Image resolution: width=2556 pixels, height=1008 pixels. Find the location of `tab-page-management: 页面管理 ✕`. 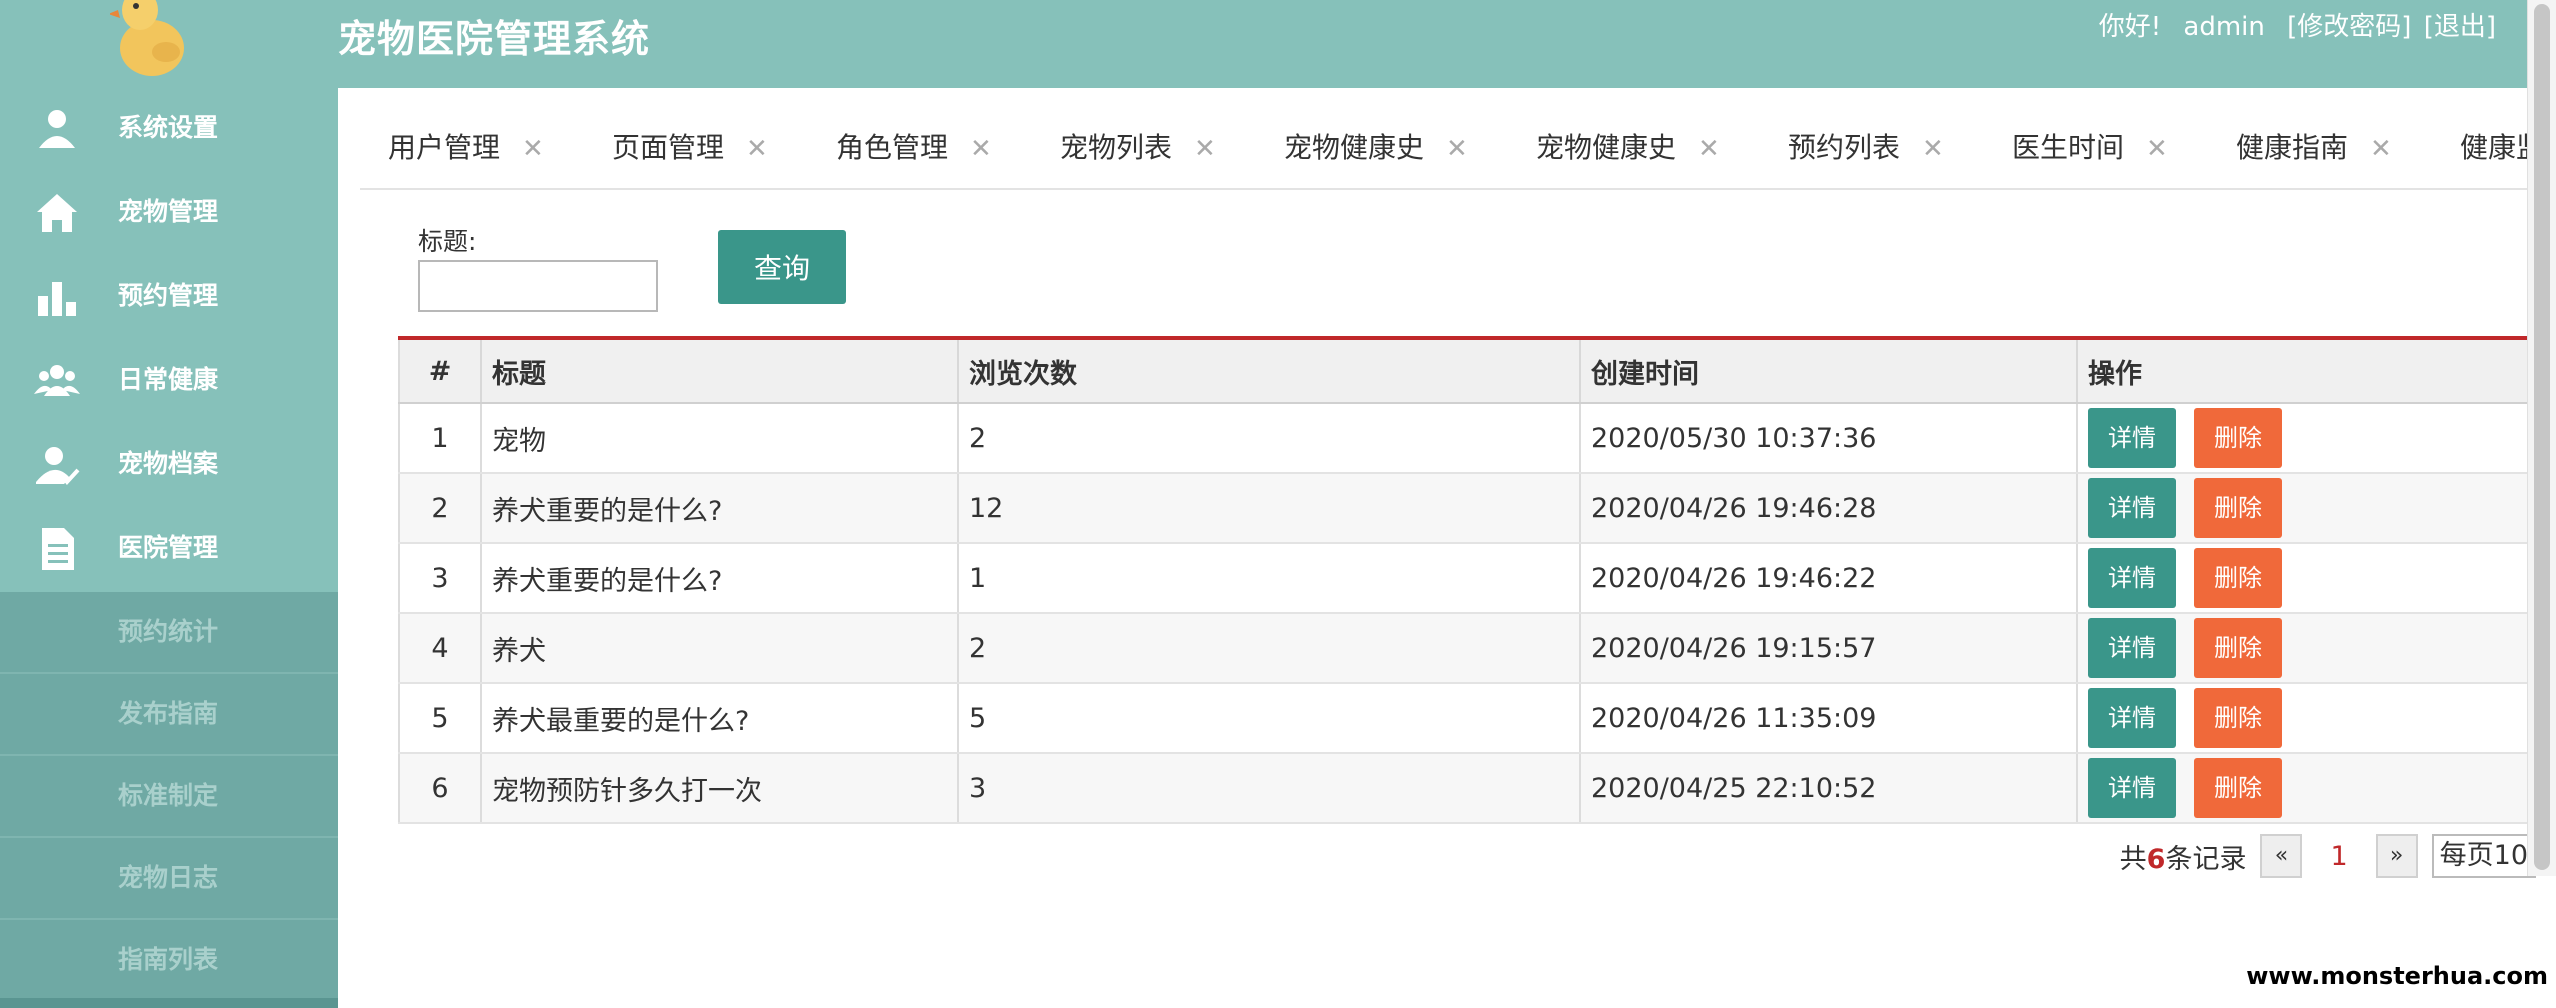

tab-page-management: 页面管理 ✕ is located at coordinates (690, 148).